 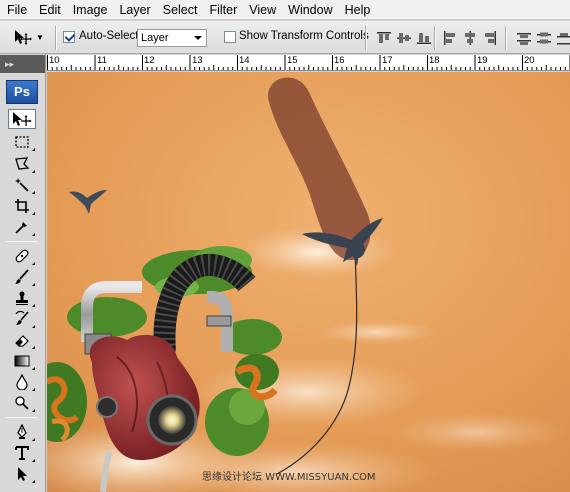 What do you see at coordinates (292, 60) in the screenshot?
I see `ruler-label: 15` at bounding box center [292, 60].